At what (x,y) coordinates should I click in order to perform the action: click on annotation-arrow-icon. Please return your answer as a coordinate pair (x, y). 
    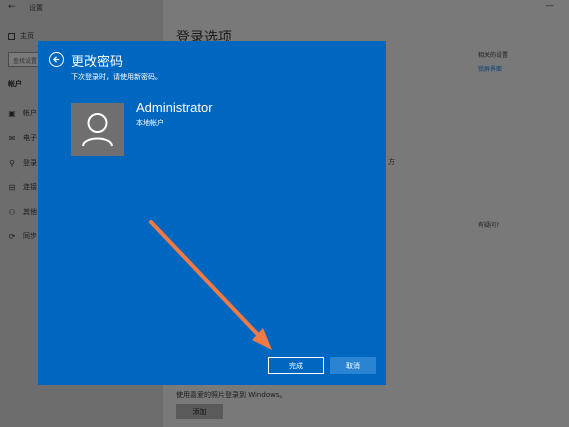
    Looking at the image, I should click on (210, 285).